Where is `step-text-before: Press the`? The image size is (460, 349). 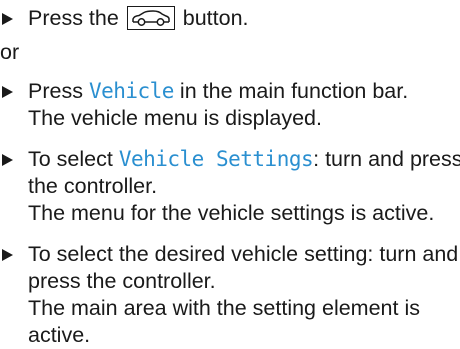
step-text-before: Press the is located at coordinates (76, 18).